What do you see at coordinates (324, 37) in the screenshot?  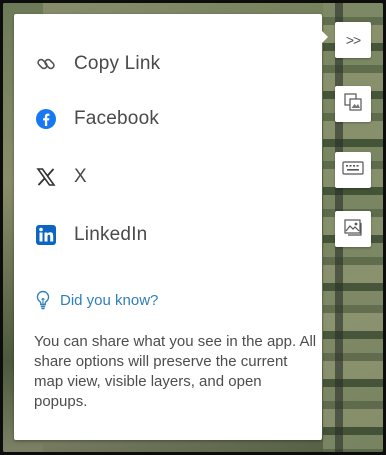 I see `panel-pointer` at bounding box center [324, 37].